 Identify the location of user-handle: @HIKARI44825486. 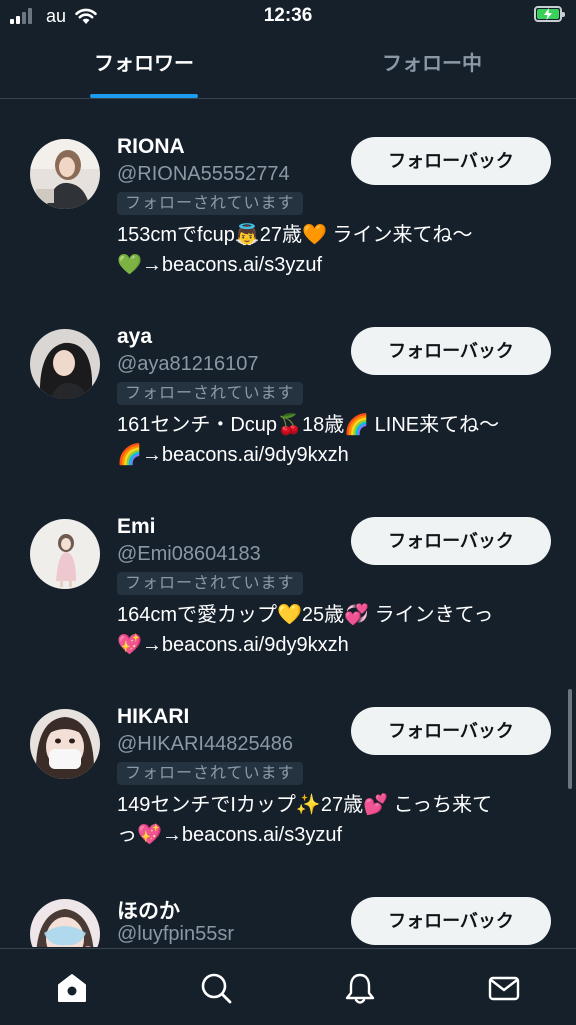
(205, 744).